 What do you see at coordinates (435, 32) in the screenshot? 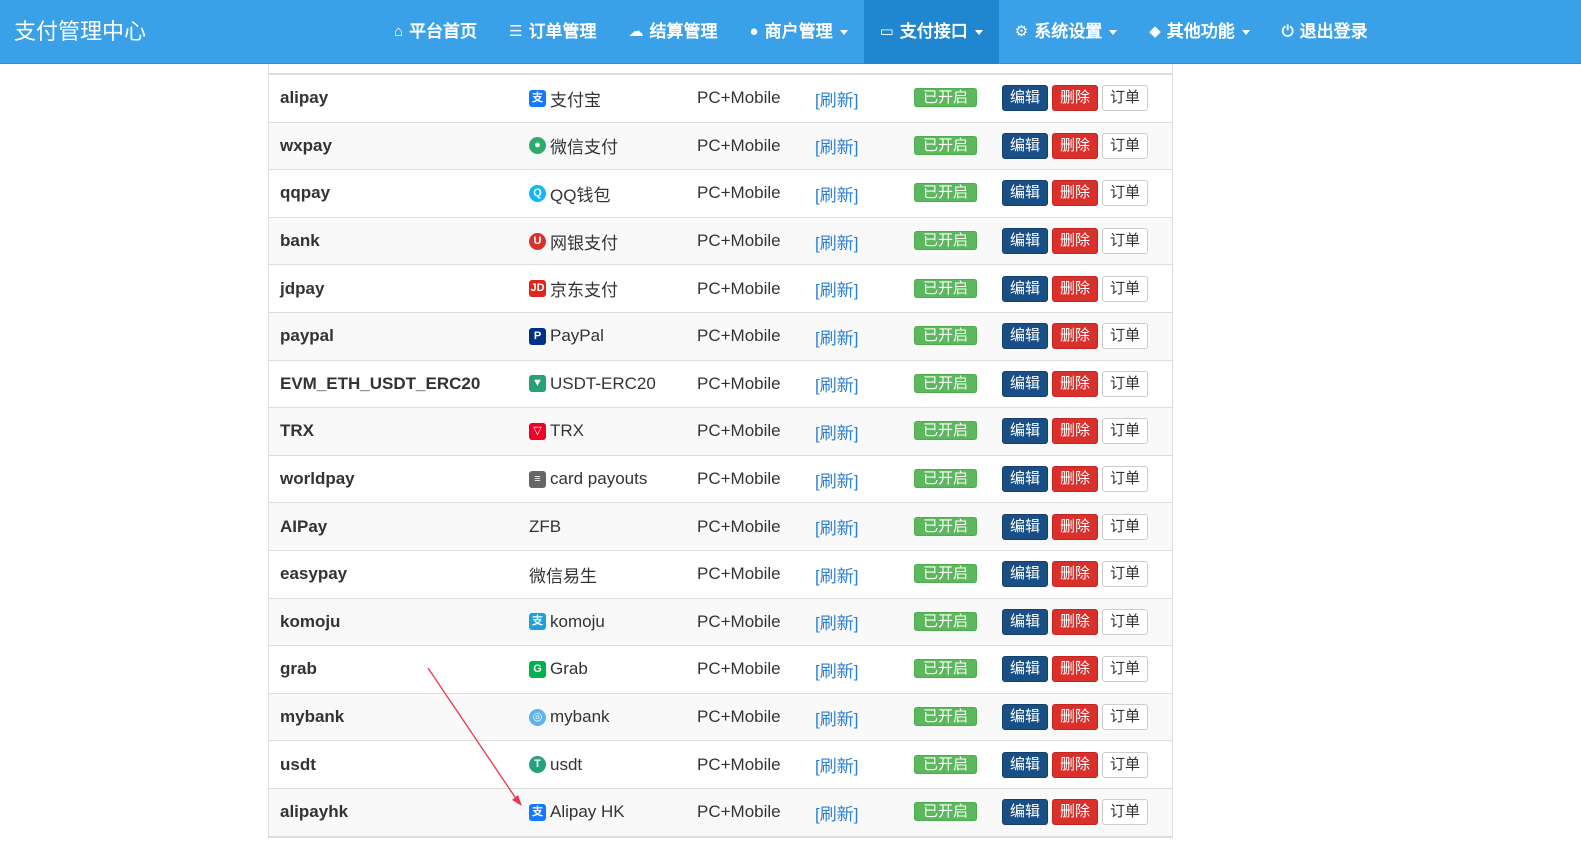
I see `nav-item-0: ⌂ 平台首页` at bounding box center [435, 32].